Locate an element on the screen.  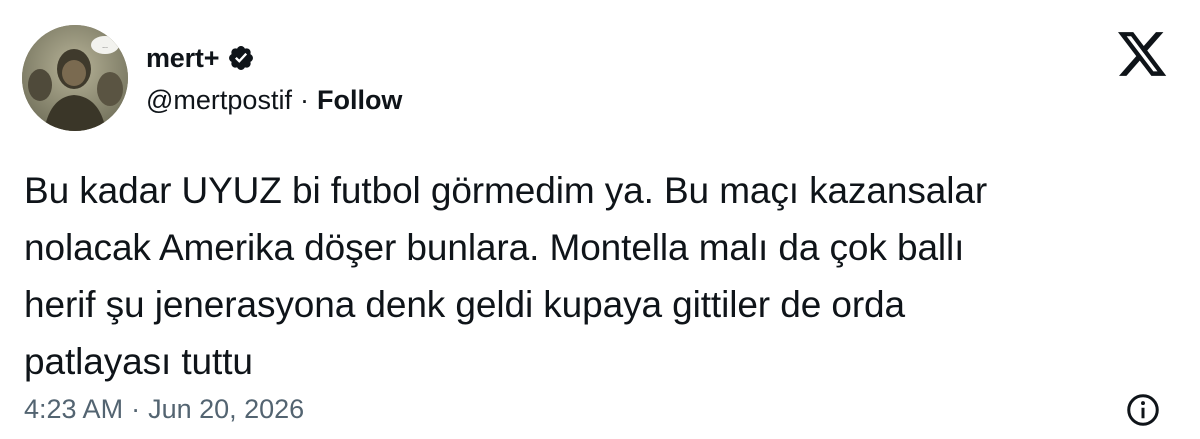
info-icon is located at coordinates (1143, 410).